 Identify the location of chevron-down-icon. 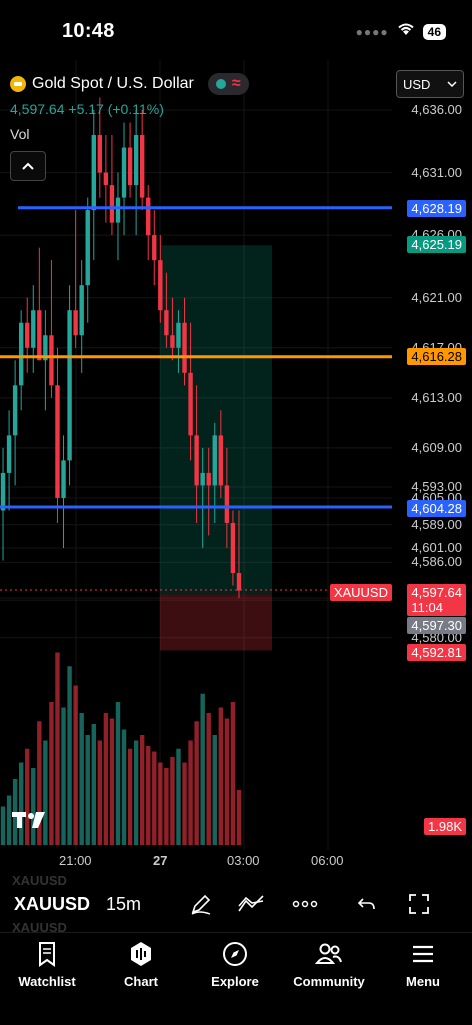
(452, 84).